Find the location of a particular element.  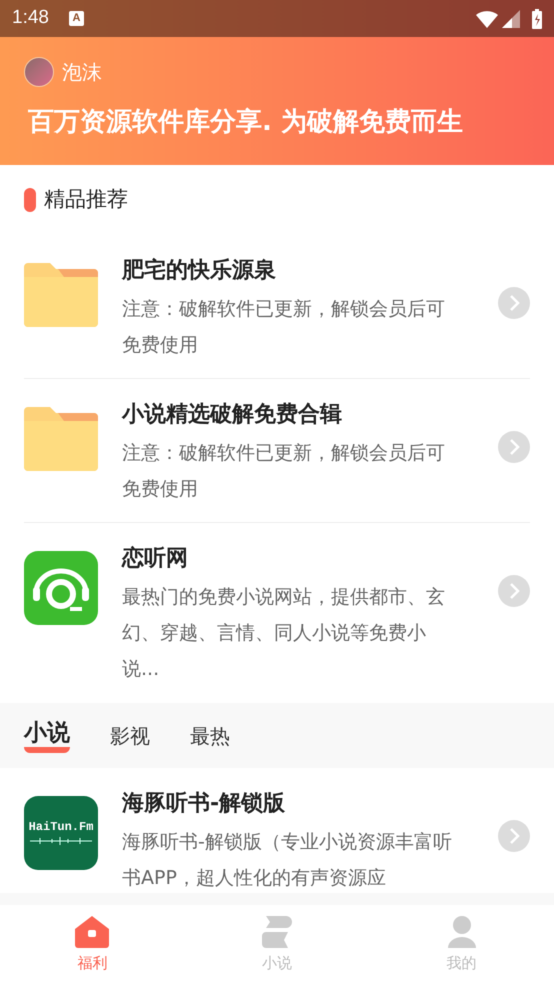

slogan: 百万资源软件库分享. 为破解免费而生 is located at coordinates (246, 122).